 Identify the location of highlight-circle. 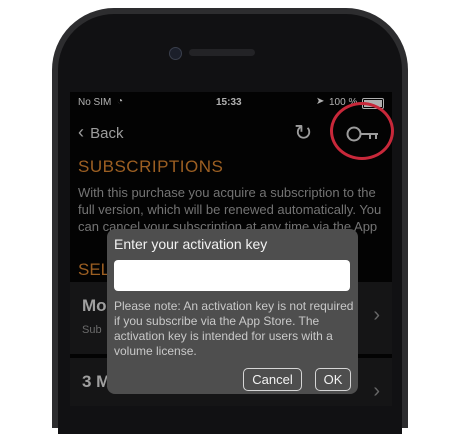
(362, 131).